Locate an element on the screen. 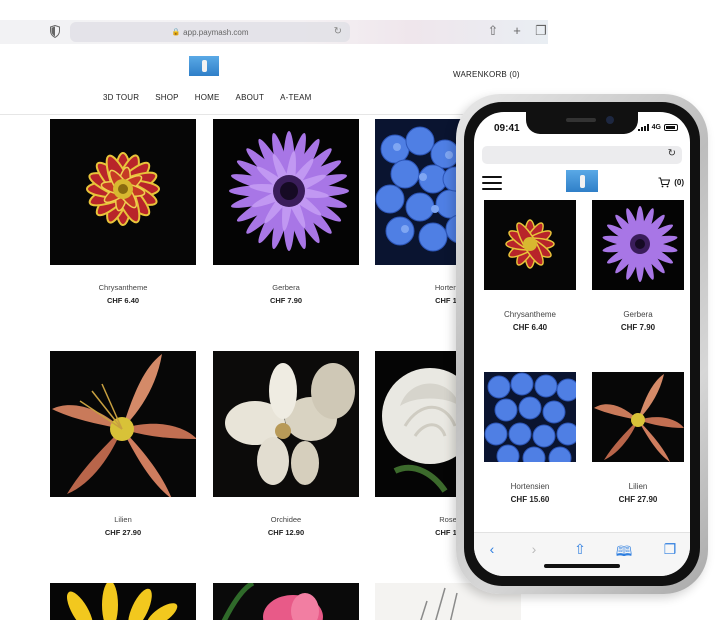  mobile-product-card: Hortensien CHF 15.60 is located at coordinates (530, 438).